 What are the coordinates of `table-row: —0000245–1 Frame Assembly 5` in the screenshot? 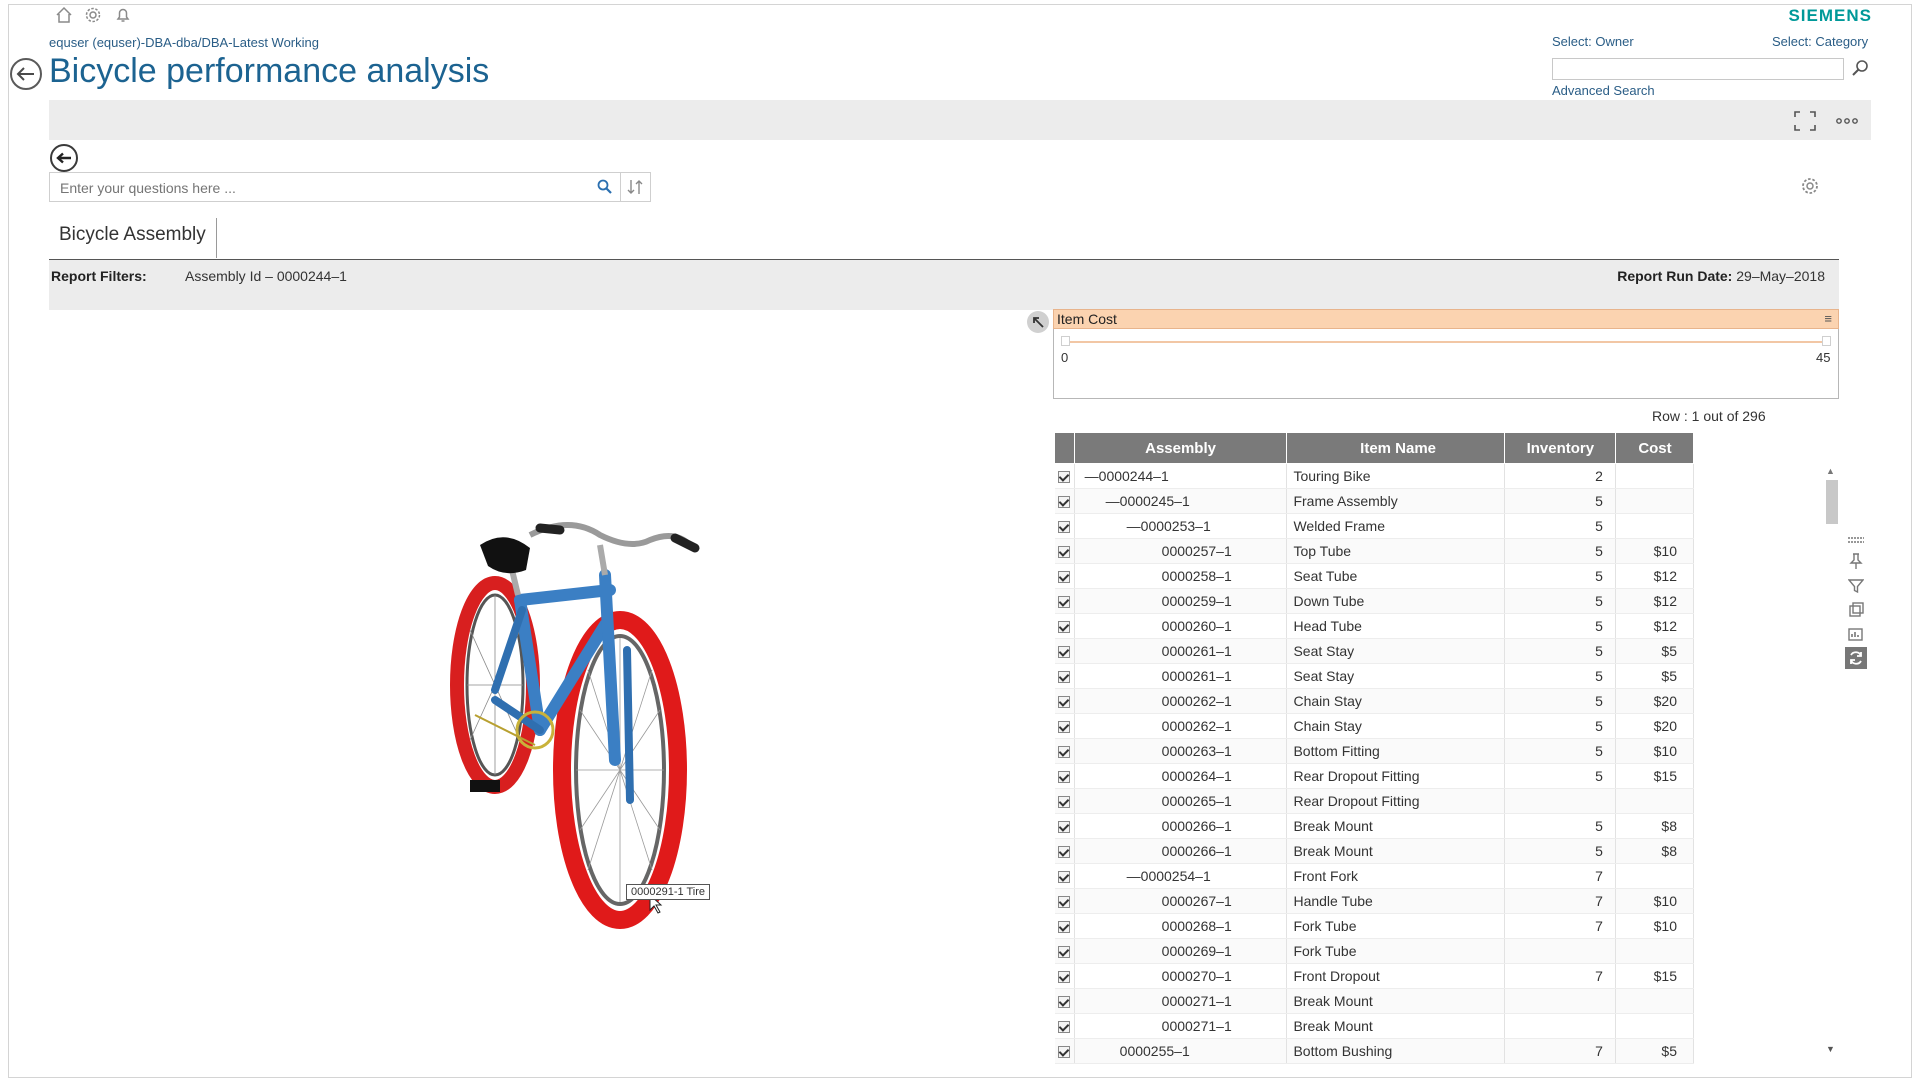 It's located at (1374, 501).